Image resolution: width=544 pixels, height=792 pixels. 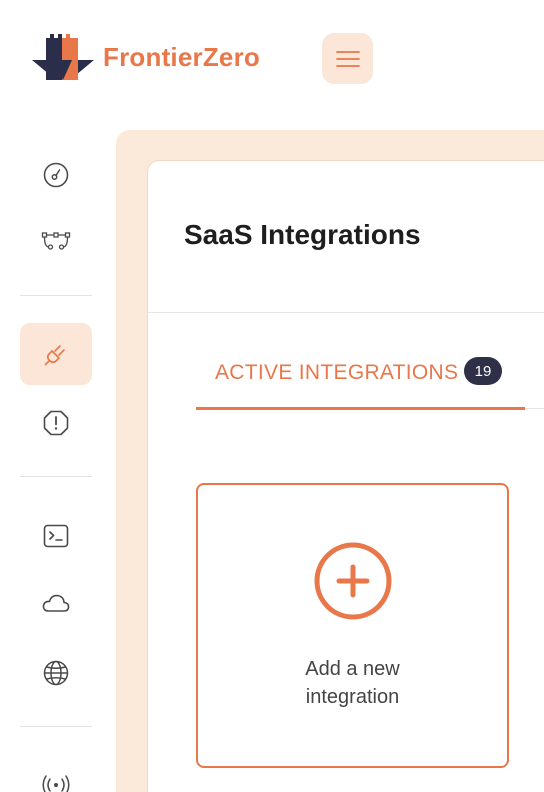 I want to click on tab-label: ACTIVE INTEGRATIONS, so click(x=337, y=372).